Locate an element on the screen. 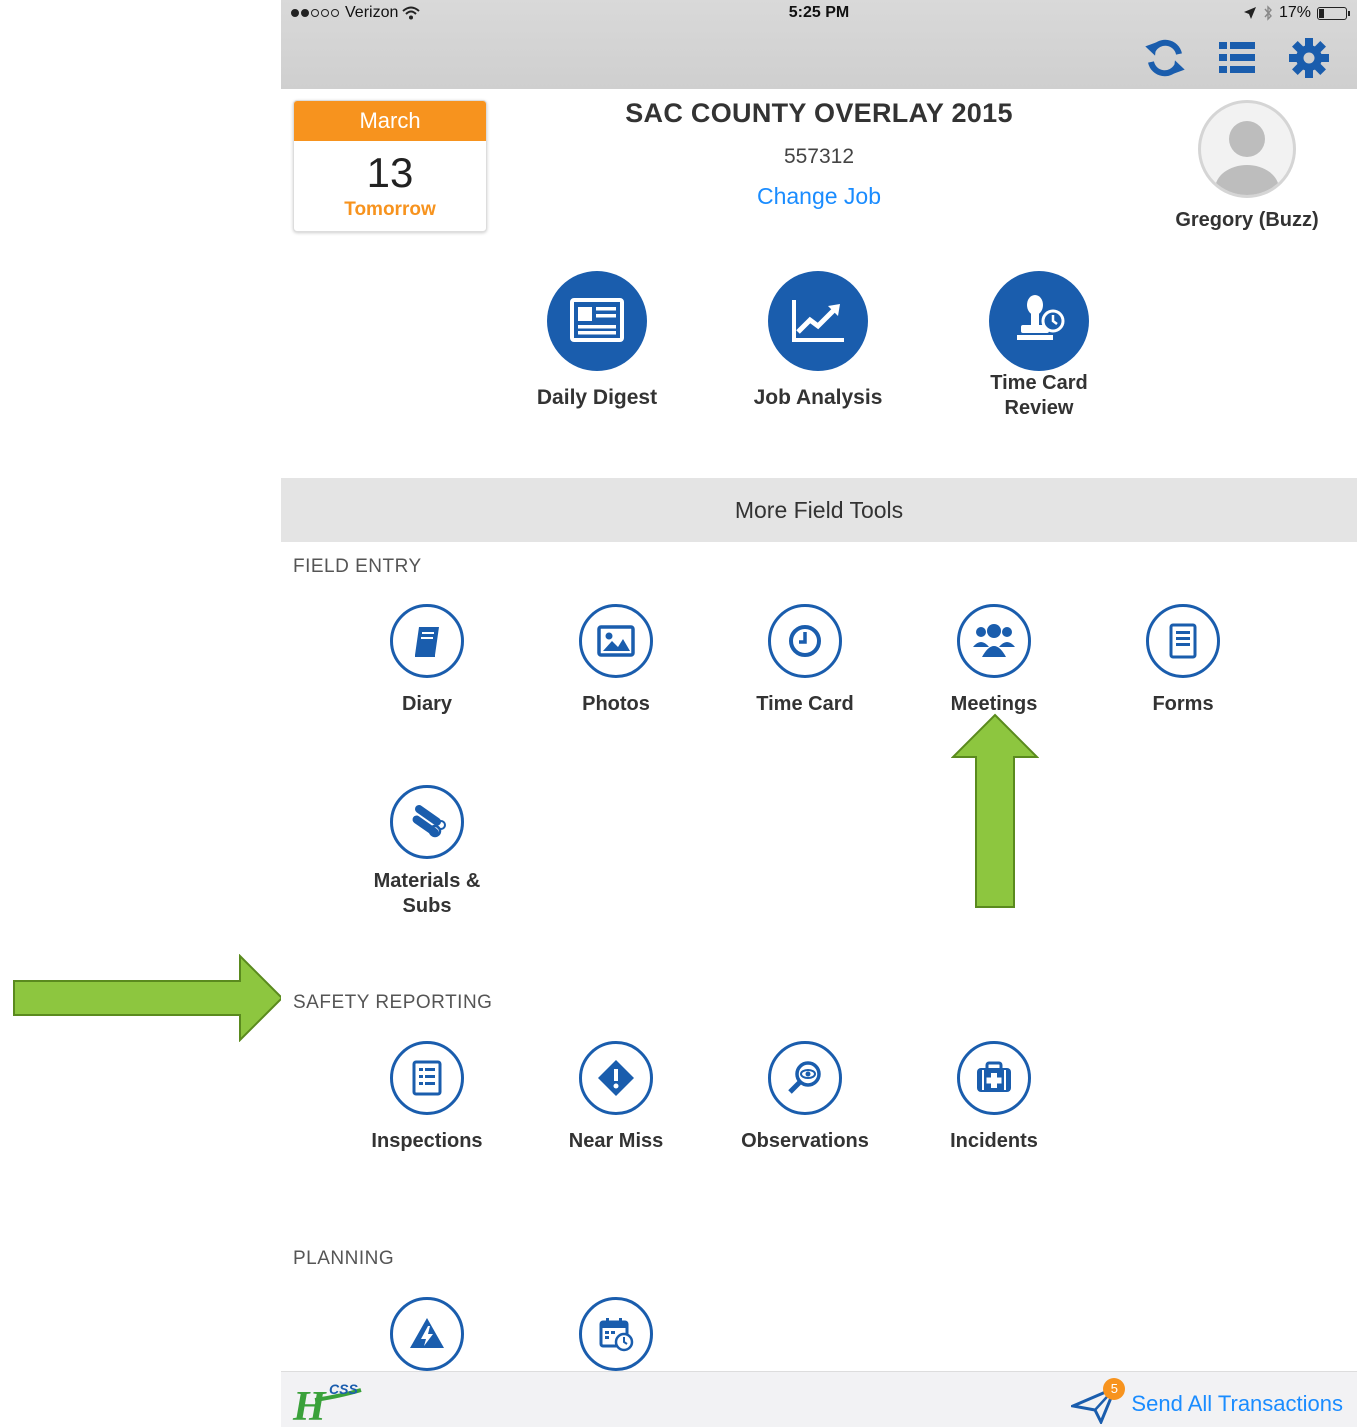 This screenshot has height=1427, width=1357. field-entry-heading: FIELD ENTRY is located at coordinates (357, 566).